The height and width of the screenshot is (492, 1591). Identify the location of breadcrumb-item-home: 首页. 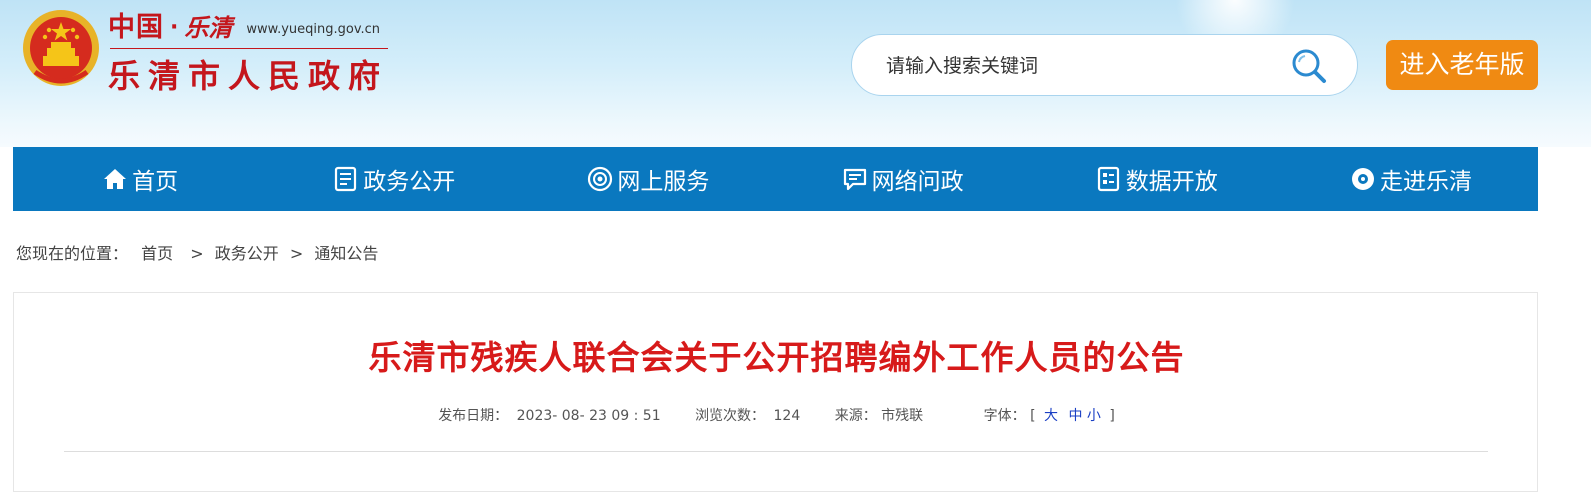
(157, 252).